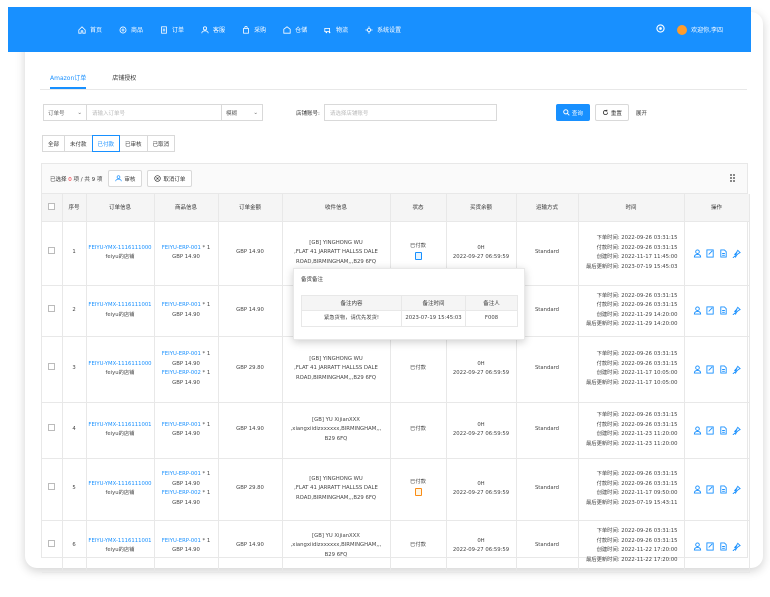 The image size is (770, 597). What do you see at coordinates (90, 29) in the screenshot?
I see `nav-item-0: 首页` at bounding box center [90, 29].